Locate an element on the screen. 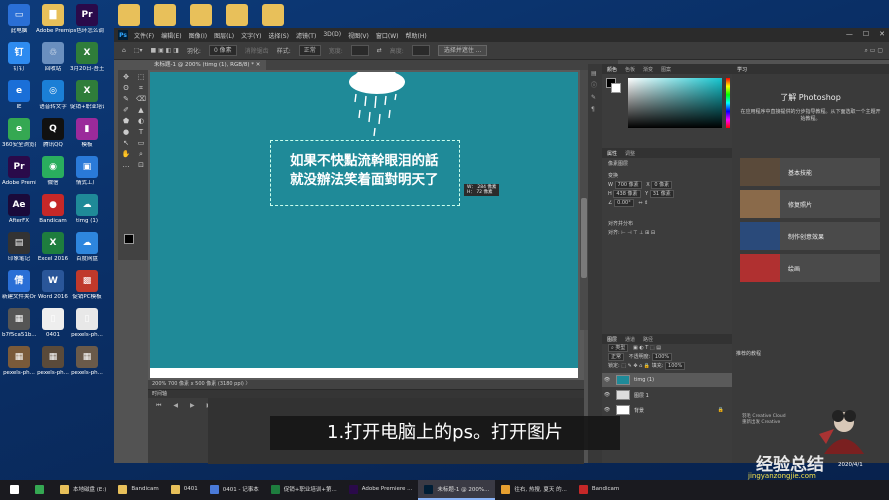  taskbar-item is located at coordinates (16, 490).